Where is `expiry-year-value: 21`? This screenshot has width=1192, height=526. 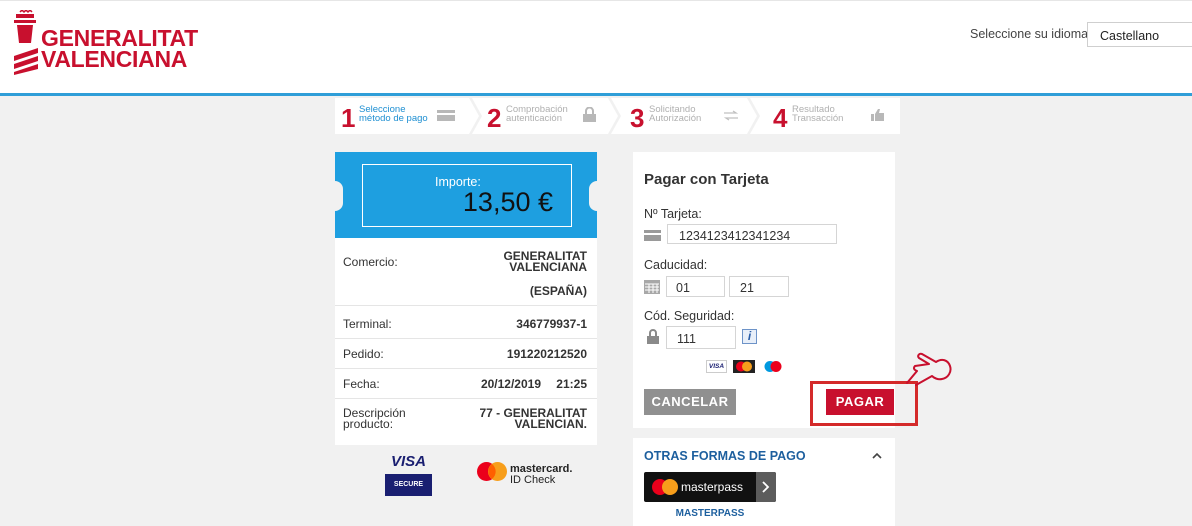
expiry-year-value: 21 is located at coordinates (747, 288).